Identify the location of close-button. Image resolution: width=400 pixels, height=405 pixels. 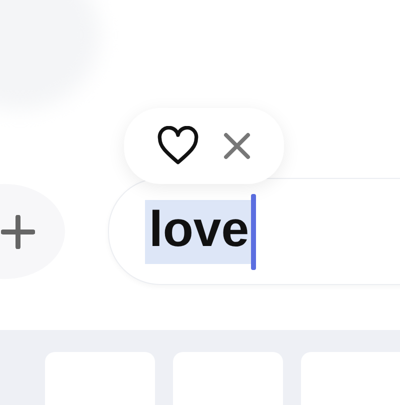
(237, 146).